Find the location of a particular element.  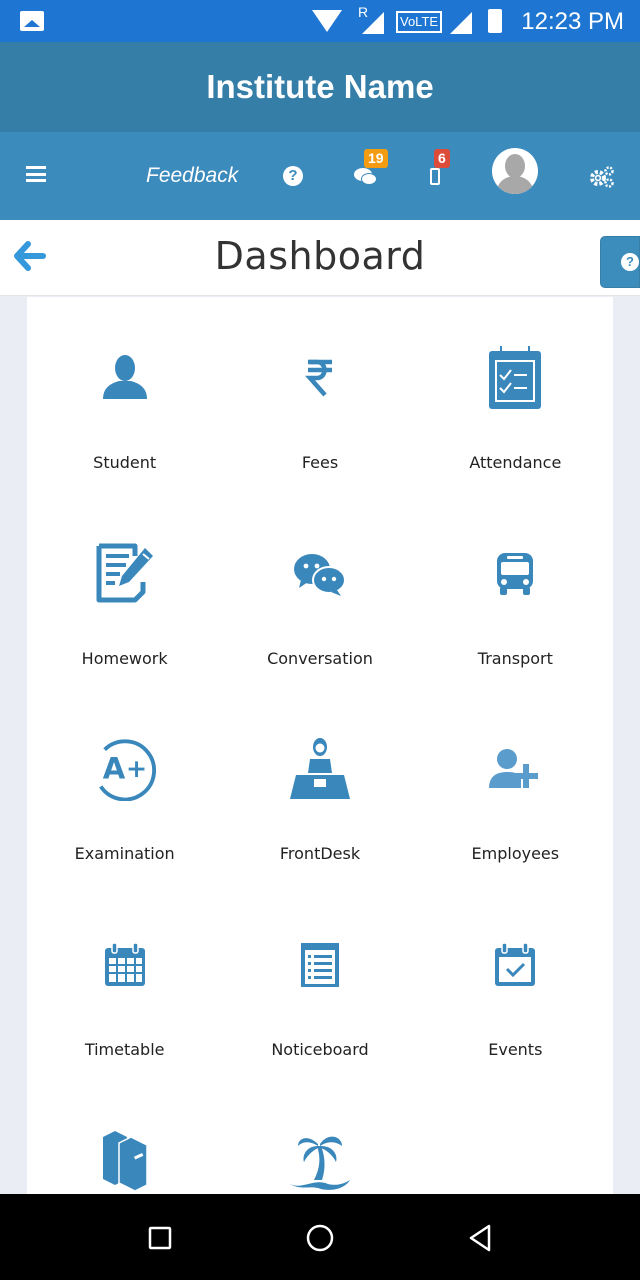

add-user-icon is located at coordinates (515, 769).